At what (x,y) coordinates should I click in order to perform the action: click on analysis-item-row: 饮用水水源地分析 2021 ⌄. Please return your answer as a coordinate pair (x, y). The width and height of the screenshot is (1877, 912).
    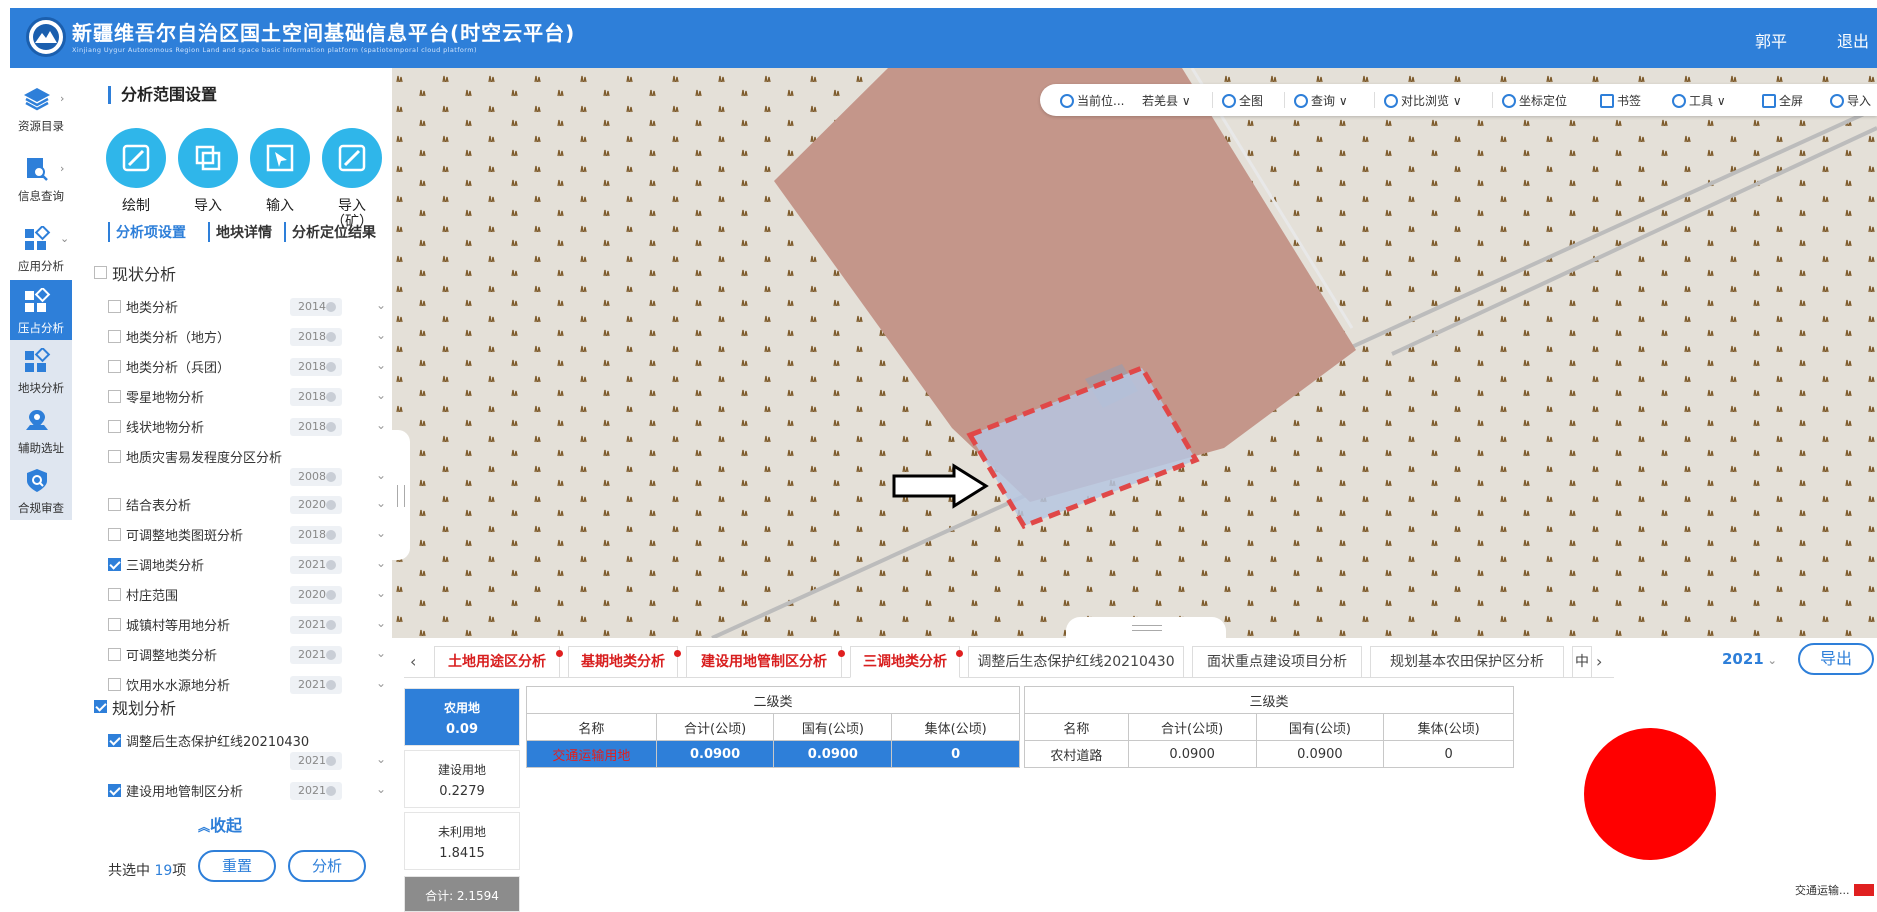
    Looking at the image, I should click on (251, 685).